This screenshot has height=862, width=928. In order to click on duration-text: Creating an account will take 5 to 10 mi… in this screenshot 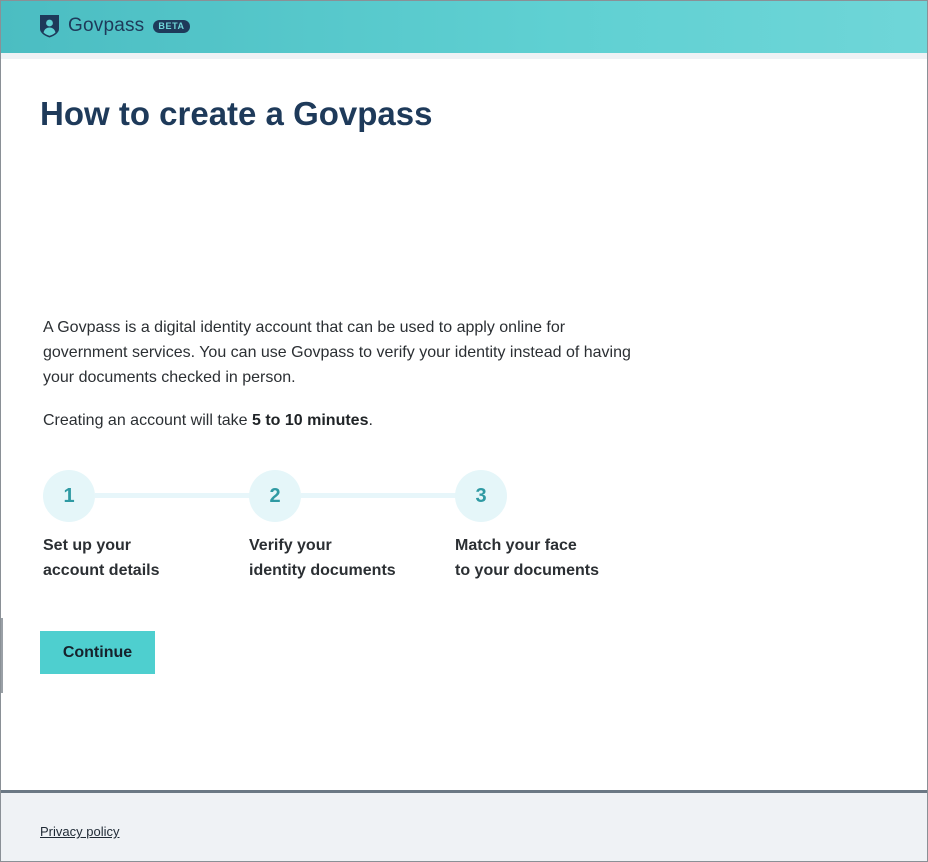, I will do `click(208, 420)`.